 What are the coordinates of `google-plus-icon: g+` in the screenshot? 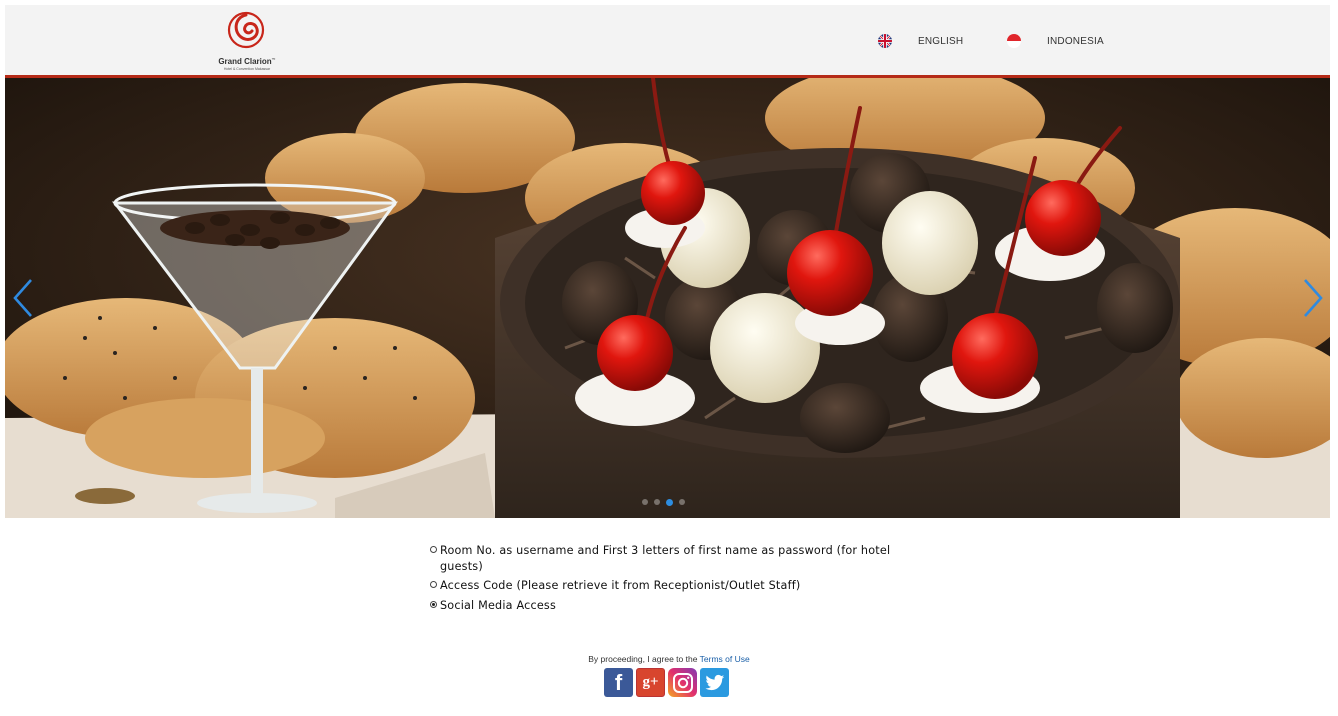 It's located at (650, 682).